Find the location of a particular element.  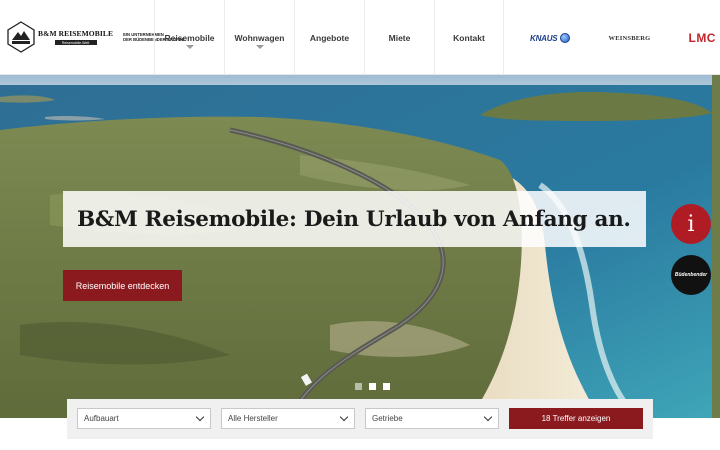

nav-label: Kontakt is located at coordinates (469, 37).